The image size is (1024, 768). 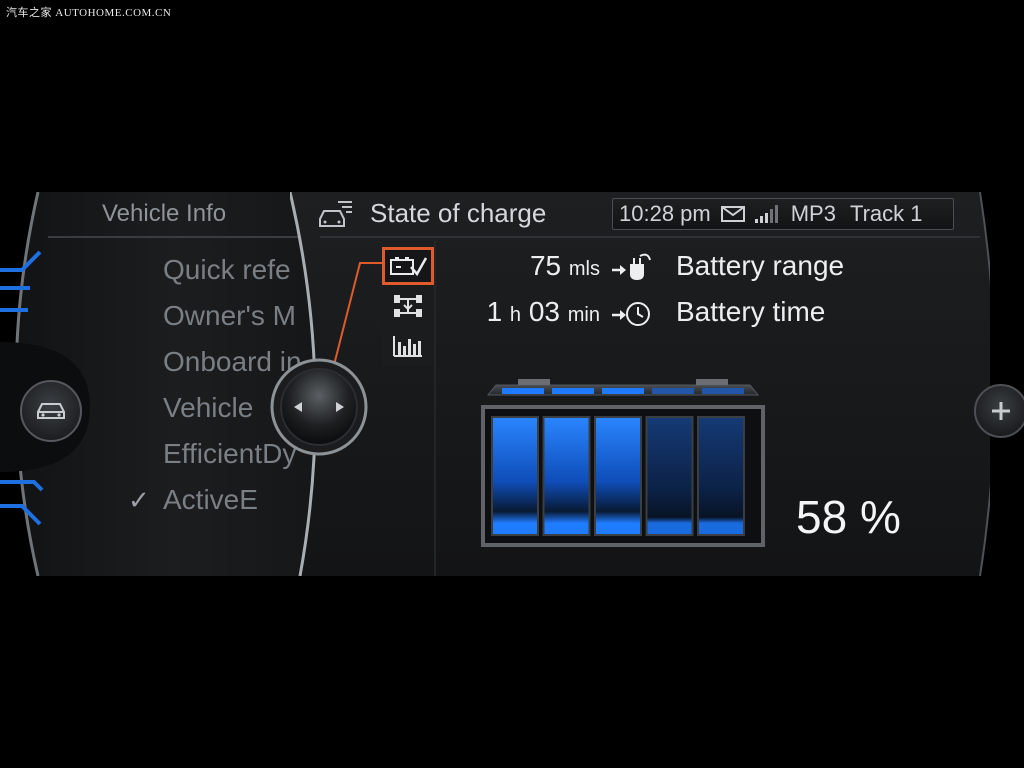 I want to click on vehicle-info-title: Vehicle Info, so click(x=164, y=213).